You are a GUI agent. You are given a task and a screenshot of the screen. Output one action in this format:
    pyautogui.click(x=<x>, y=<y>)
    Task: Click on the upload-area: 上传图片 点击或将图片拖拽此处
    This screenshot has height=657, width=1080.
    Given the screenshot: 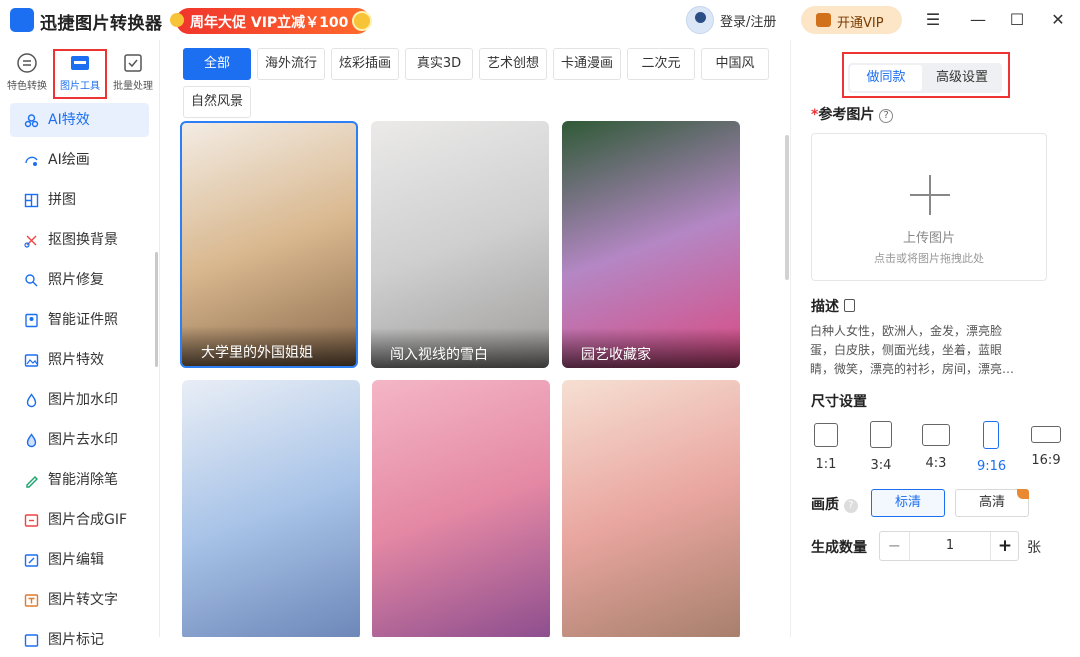 What is the action you would take?
    pyautogui.click(x=929, y=207)
    